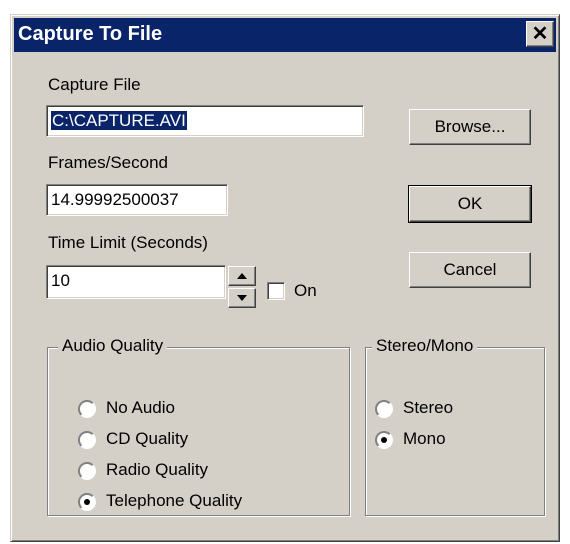 This screenshot has width=570, height=544. I want to click on frames-per-second-input: 14.99992500037, so click(137, 200).